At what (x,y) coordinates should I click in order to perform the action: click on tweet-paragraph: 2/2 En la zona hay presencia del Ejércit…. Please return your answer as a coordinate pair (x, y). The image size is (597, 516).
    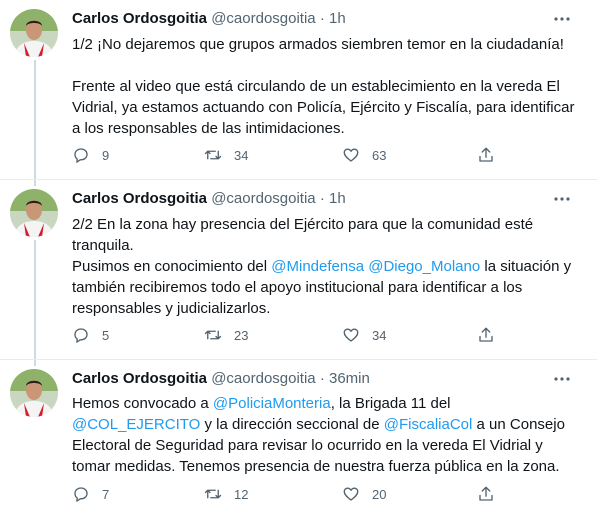
    Looking at the image, I should click on (327, 235).